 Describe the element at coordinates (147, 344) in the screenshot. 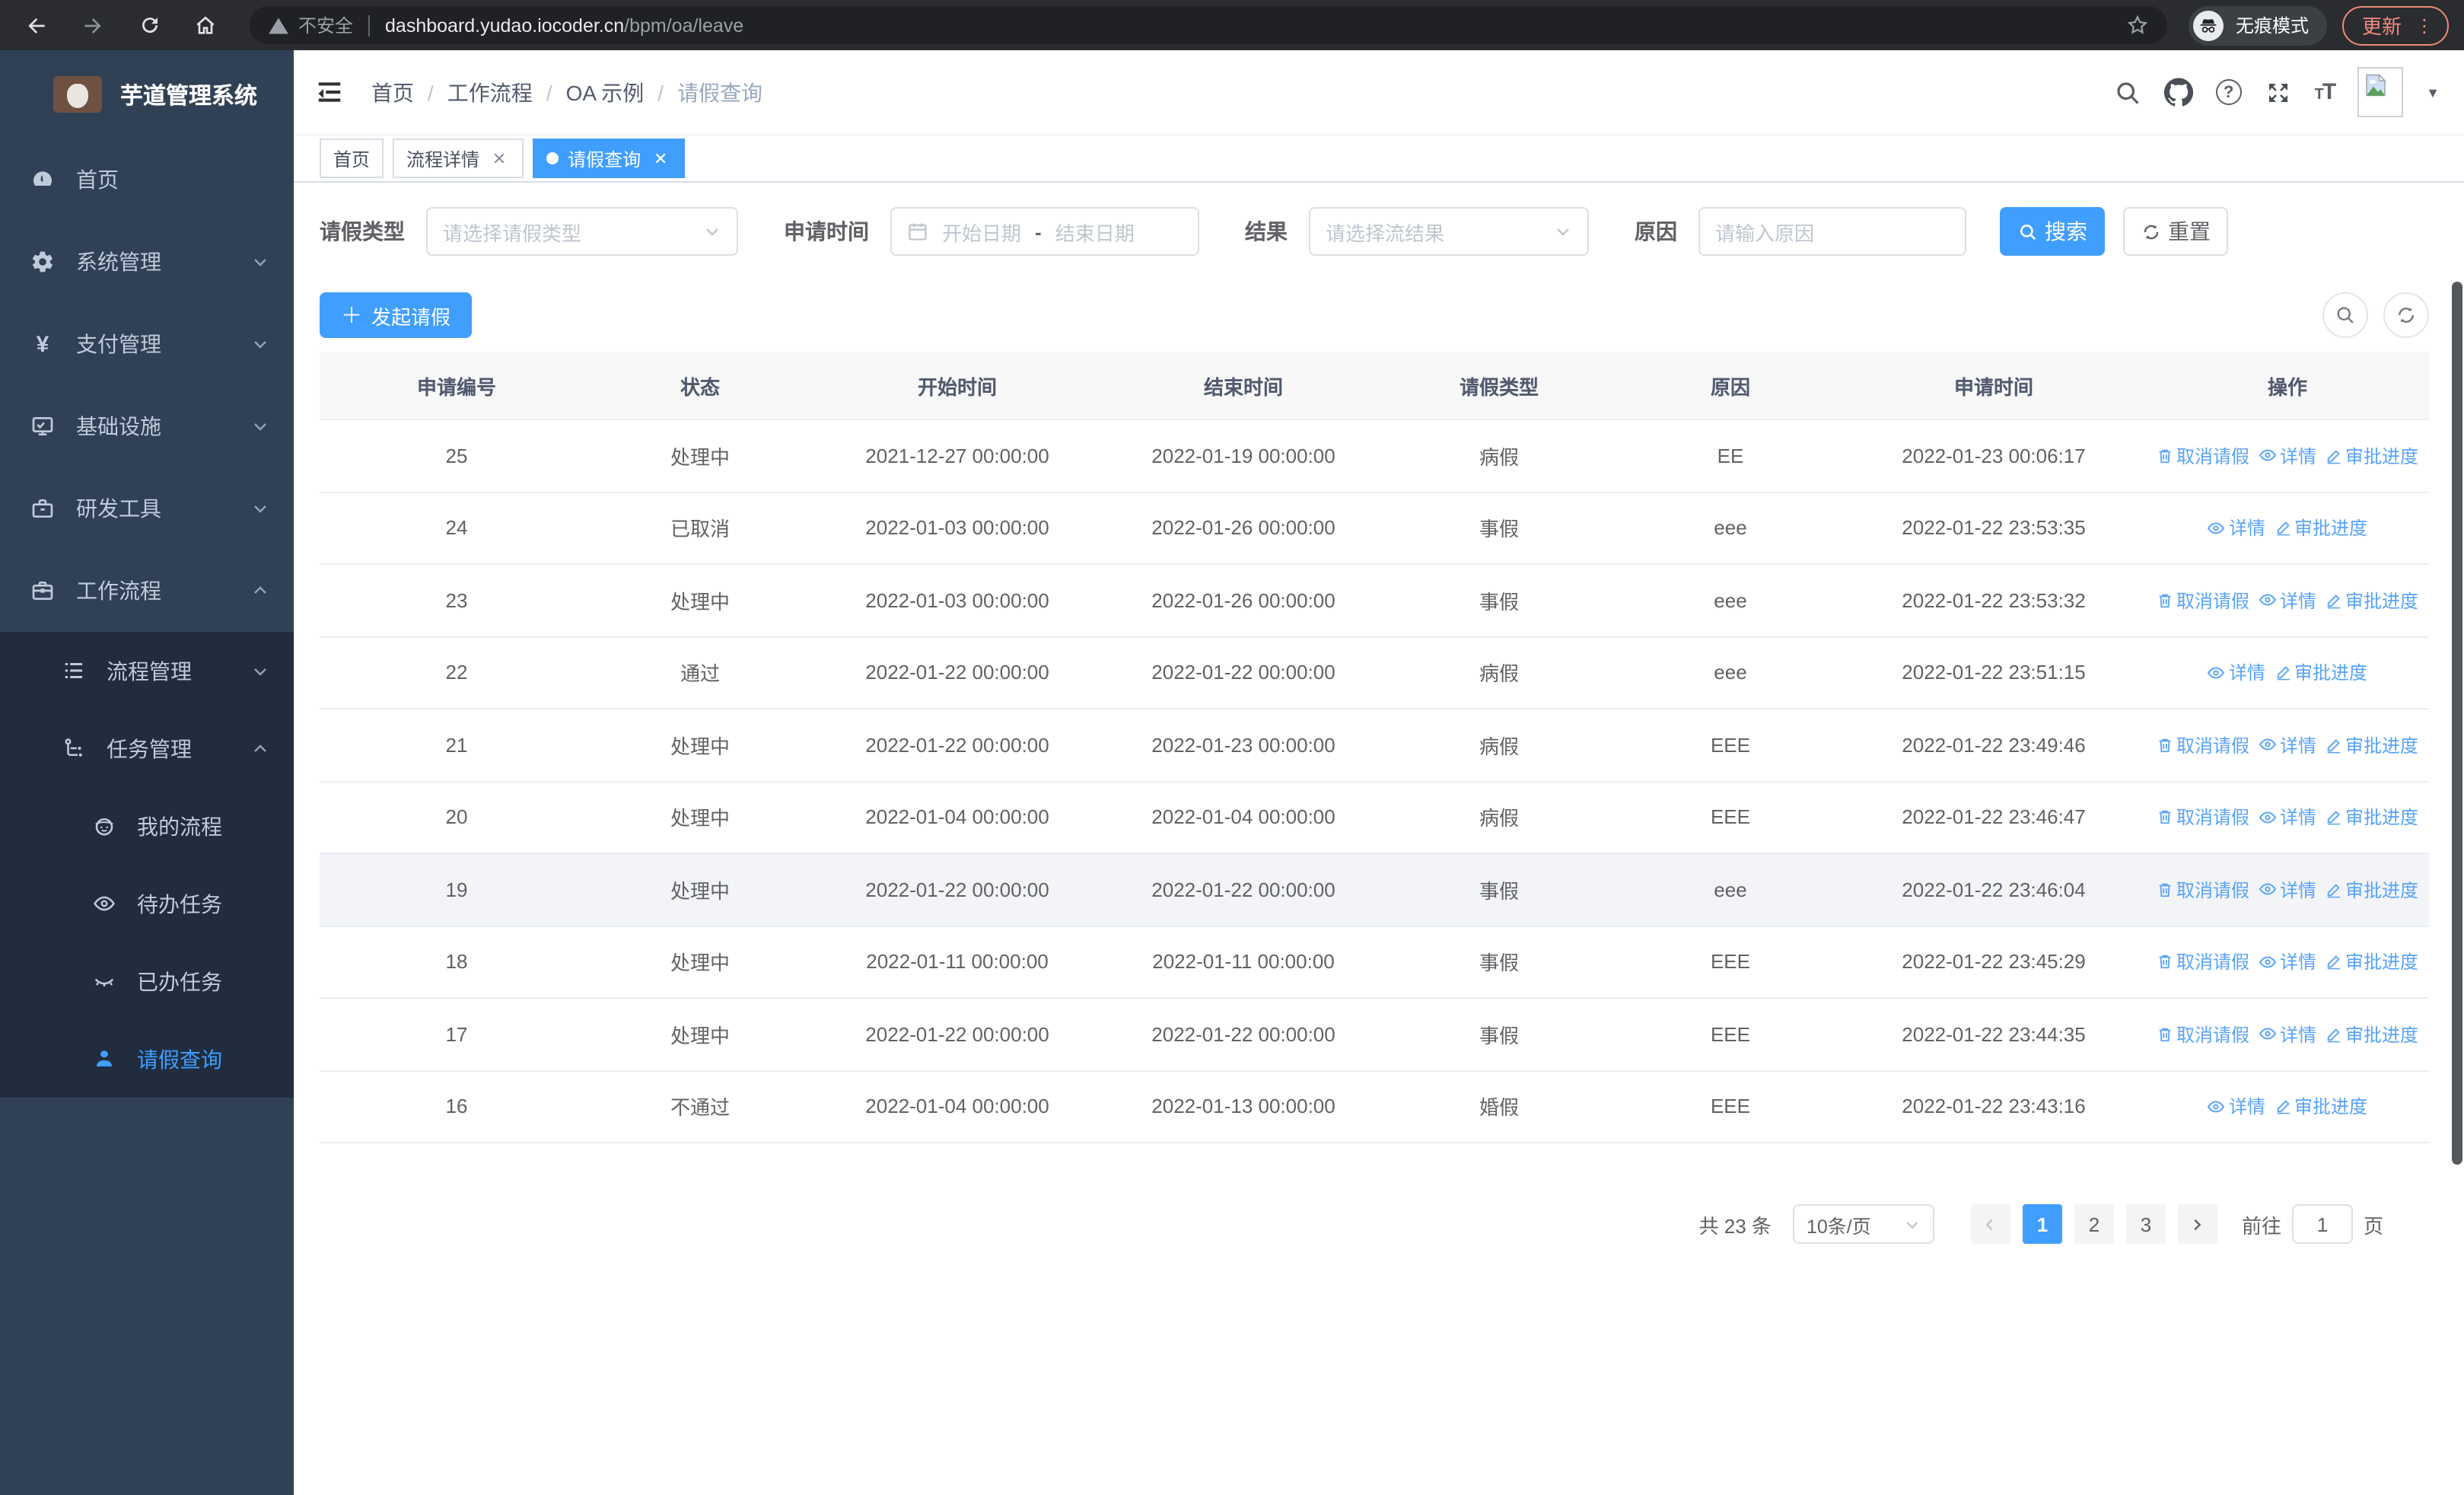

I see `sidebar-item-pay: ¥ 支付管理` at that location.